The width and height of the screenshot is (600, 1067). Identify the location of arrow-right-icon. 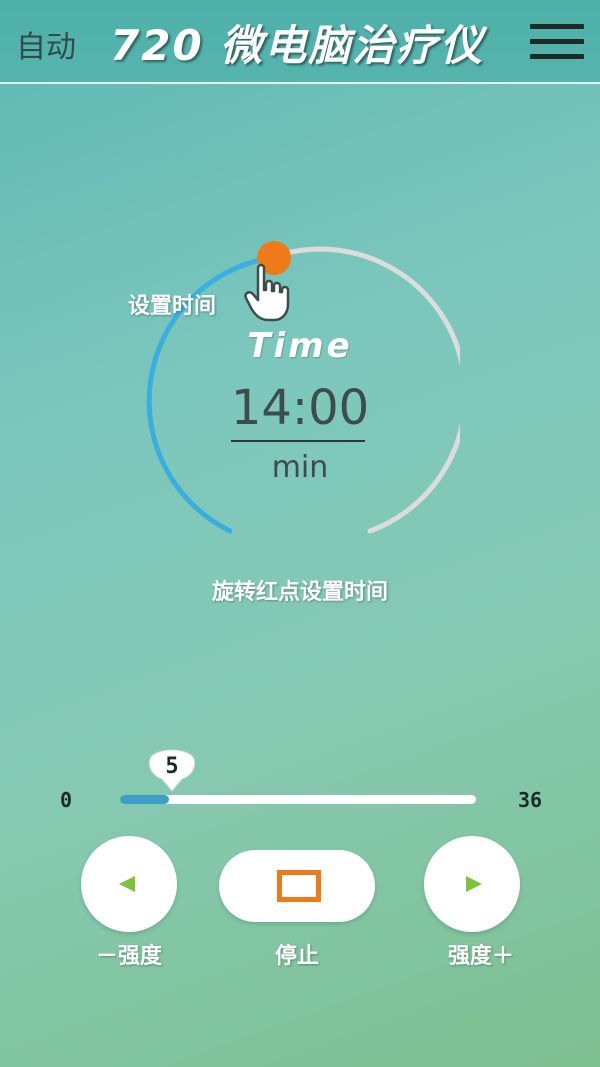
(474, 884).